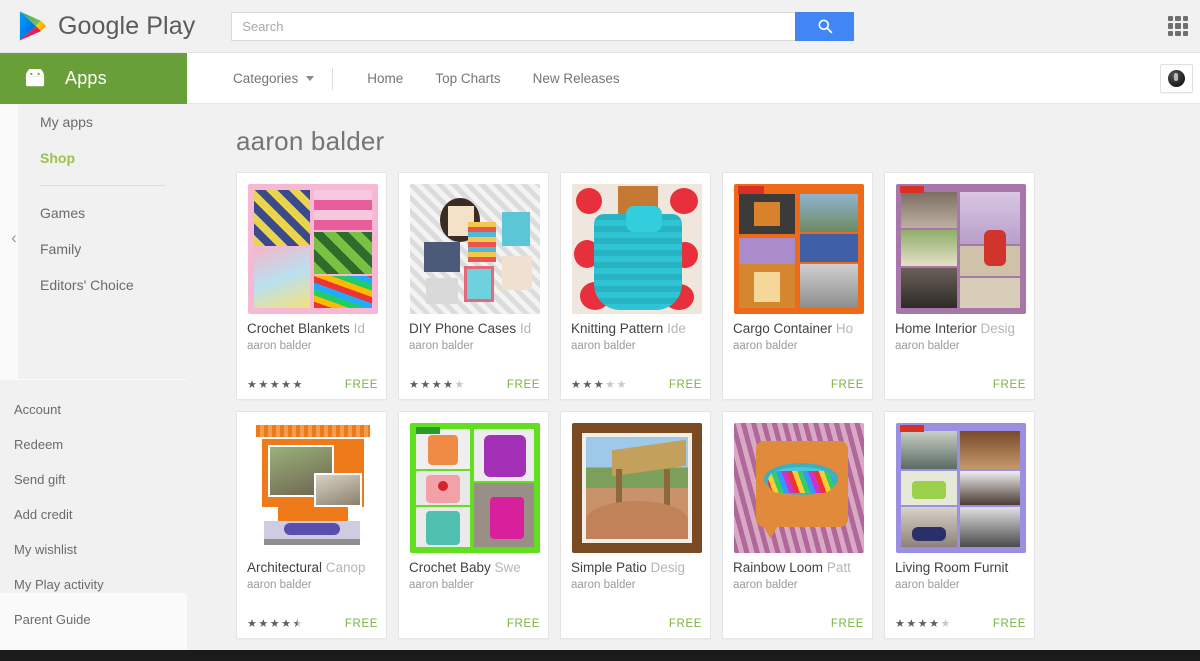  What do you see at coordinates (936, 328) in the screenshot?
I see `app-title-text: Home Interior` at bounding box center [936, 328].